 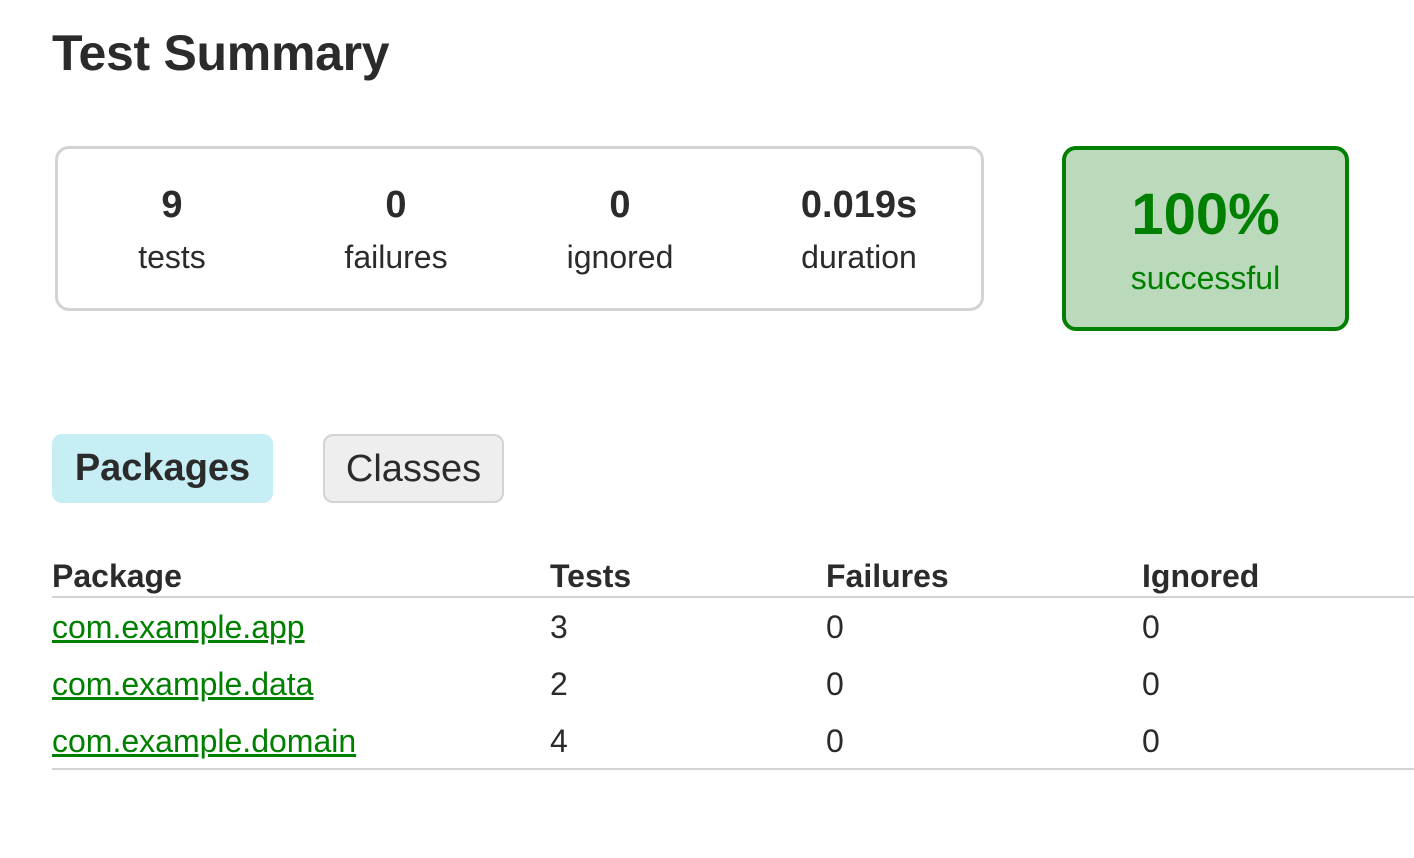 I want to click on package-cell: com.example.data, so click(x=182, y=684).